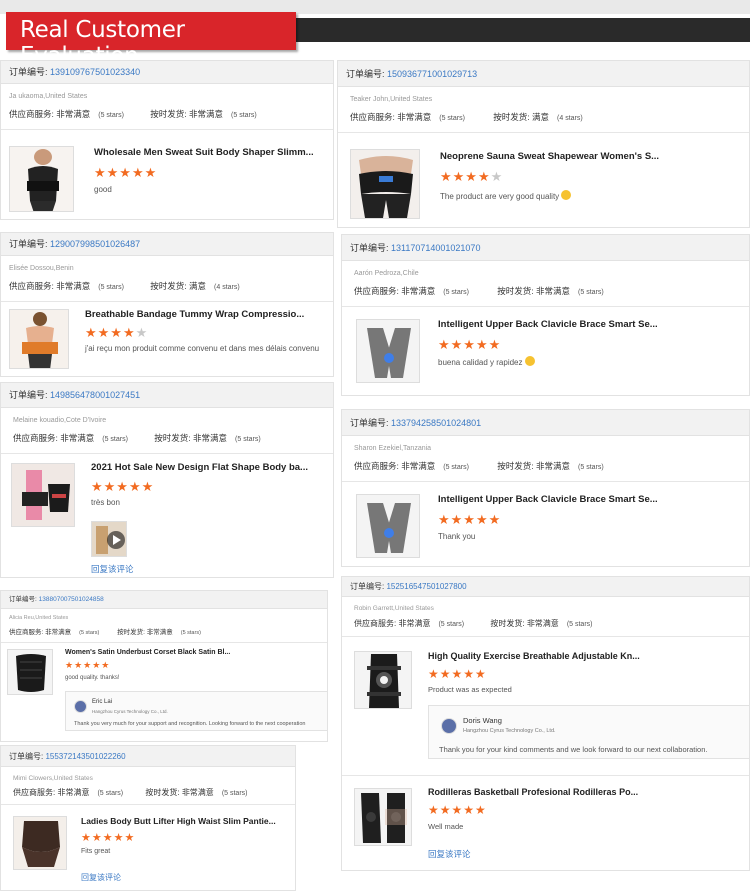  What do you see at coordinates (167, 395) in the screenshot?
I see `order-header: 订单编号: 149856478001027451` at bounding box center [167, 395].